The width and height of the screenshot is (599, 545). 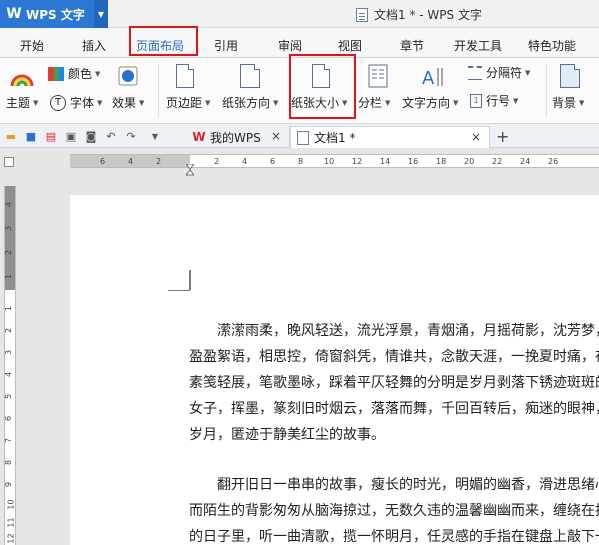 I want to click on print-icon: ▣, so click(x=71, y=136).